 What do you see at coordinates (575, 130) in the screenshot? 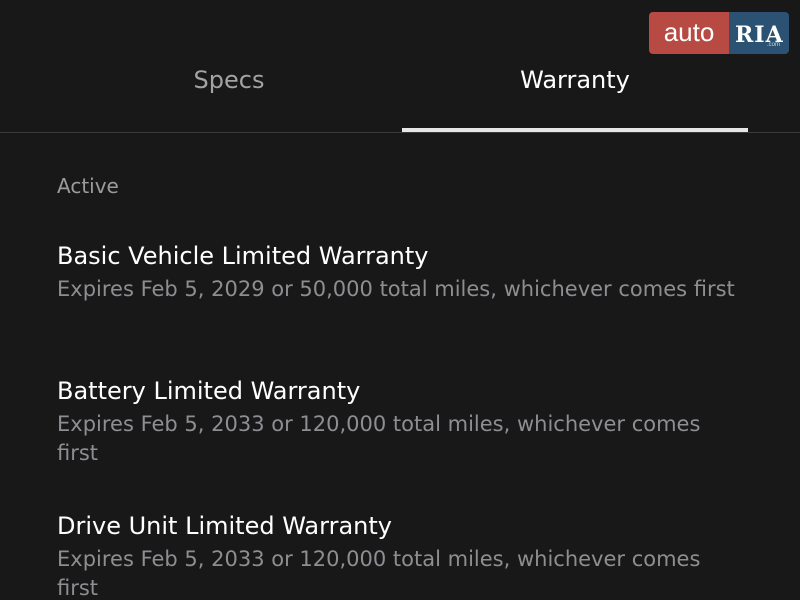
I see `active-tab-indicator` at bounding box center [575, 130].